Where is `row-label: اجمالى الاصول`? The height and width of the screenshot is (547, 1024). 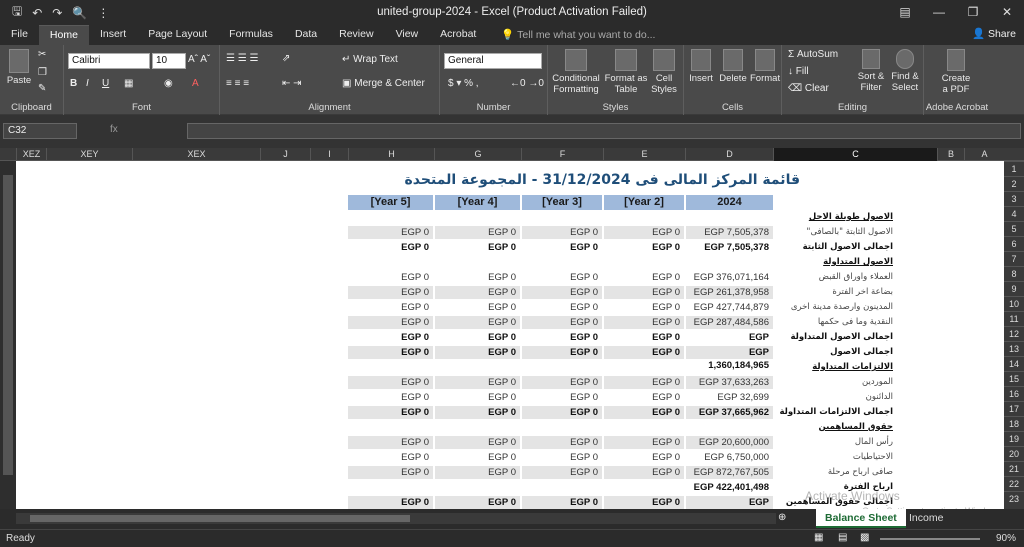
row-label: اجمالى الاصول is located at coordinates (836, 352).